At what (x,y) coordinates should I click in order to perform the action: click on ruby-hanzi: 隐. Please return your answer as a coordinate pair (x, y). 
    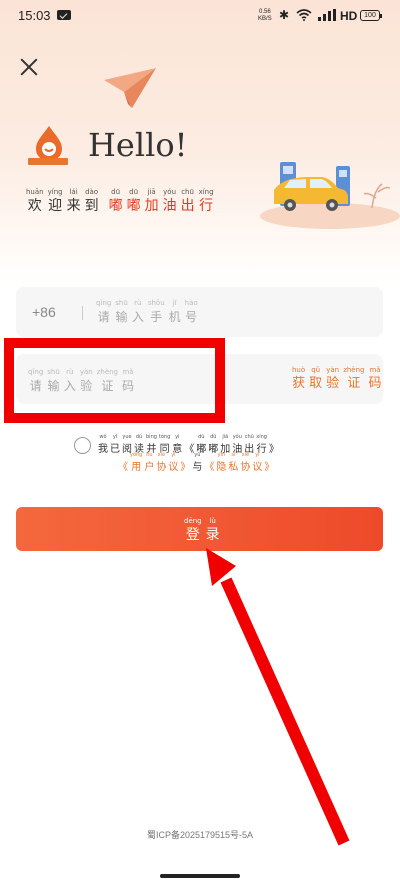
    Looking at the image, I should click on (221, 467).